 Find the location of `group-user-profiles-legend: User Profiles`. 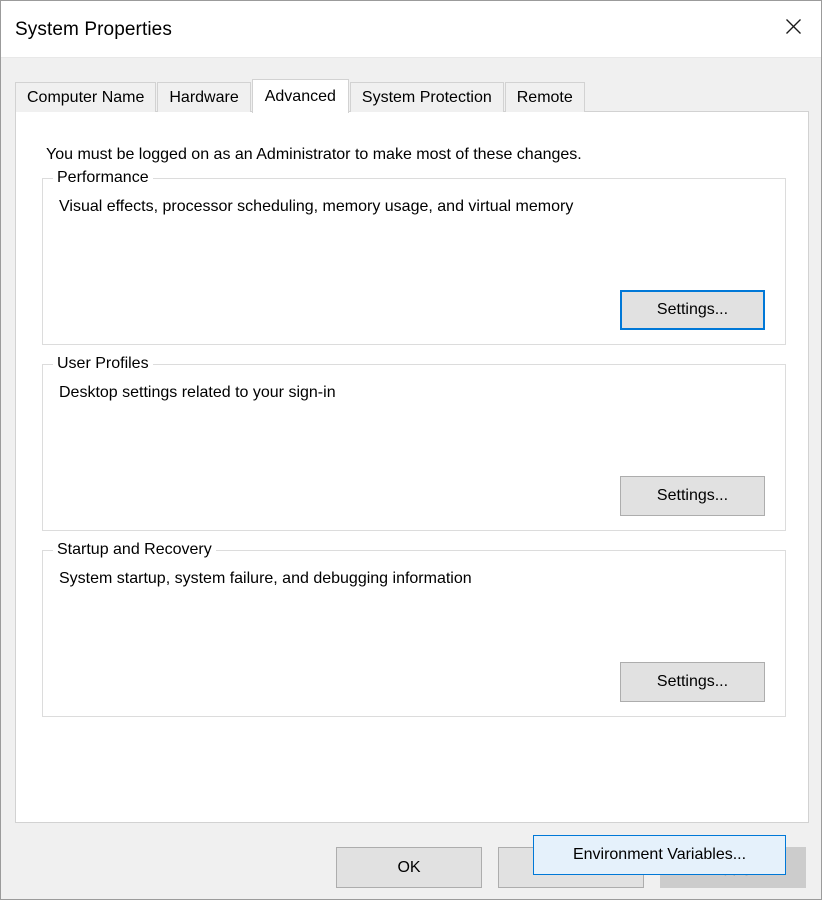

group-user-profiles-legend: User Profiles is located at coordinates (103, 364).